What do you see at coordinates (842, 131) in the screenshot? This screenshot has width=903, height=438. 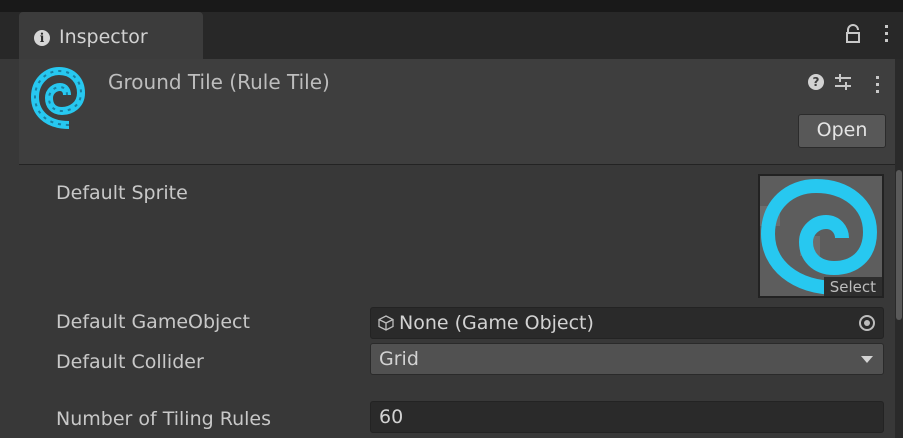 I see `open-button: Open` at bounding box center [842, 131].